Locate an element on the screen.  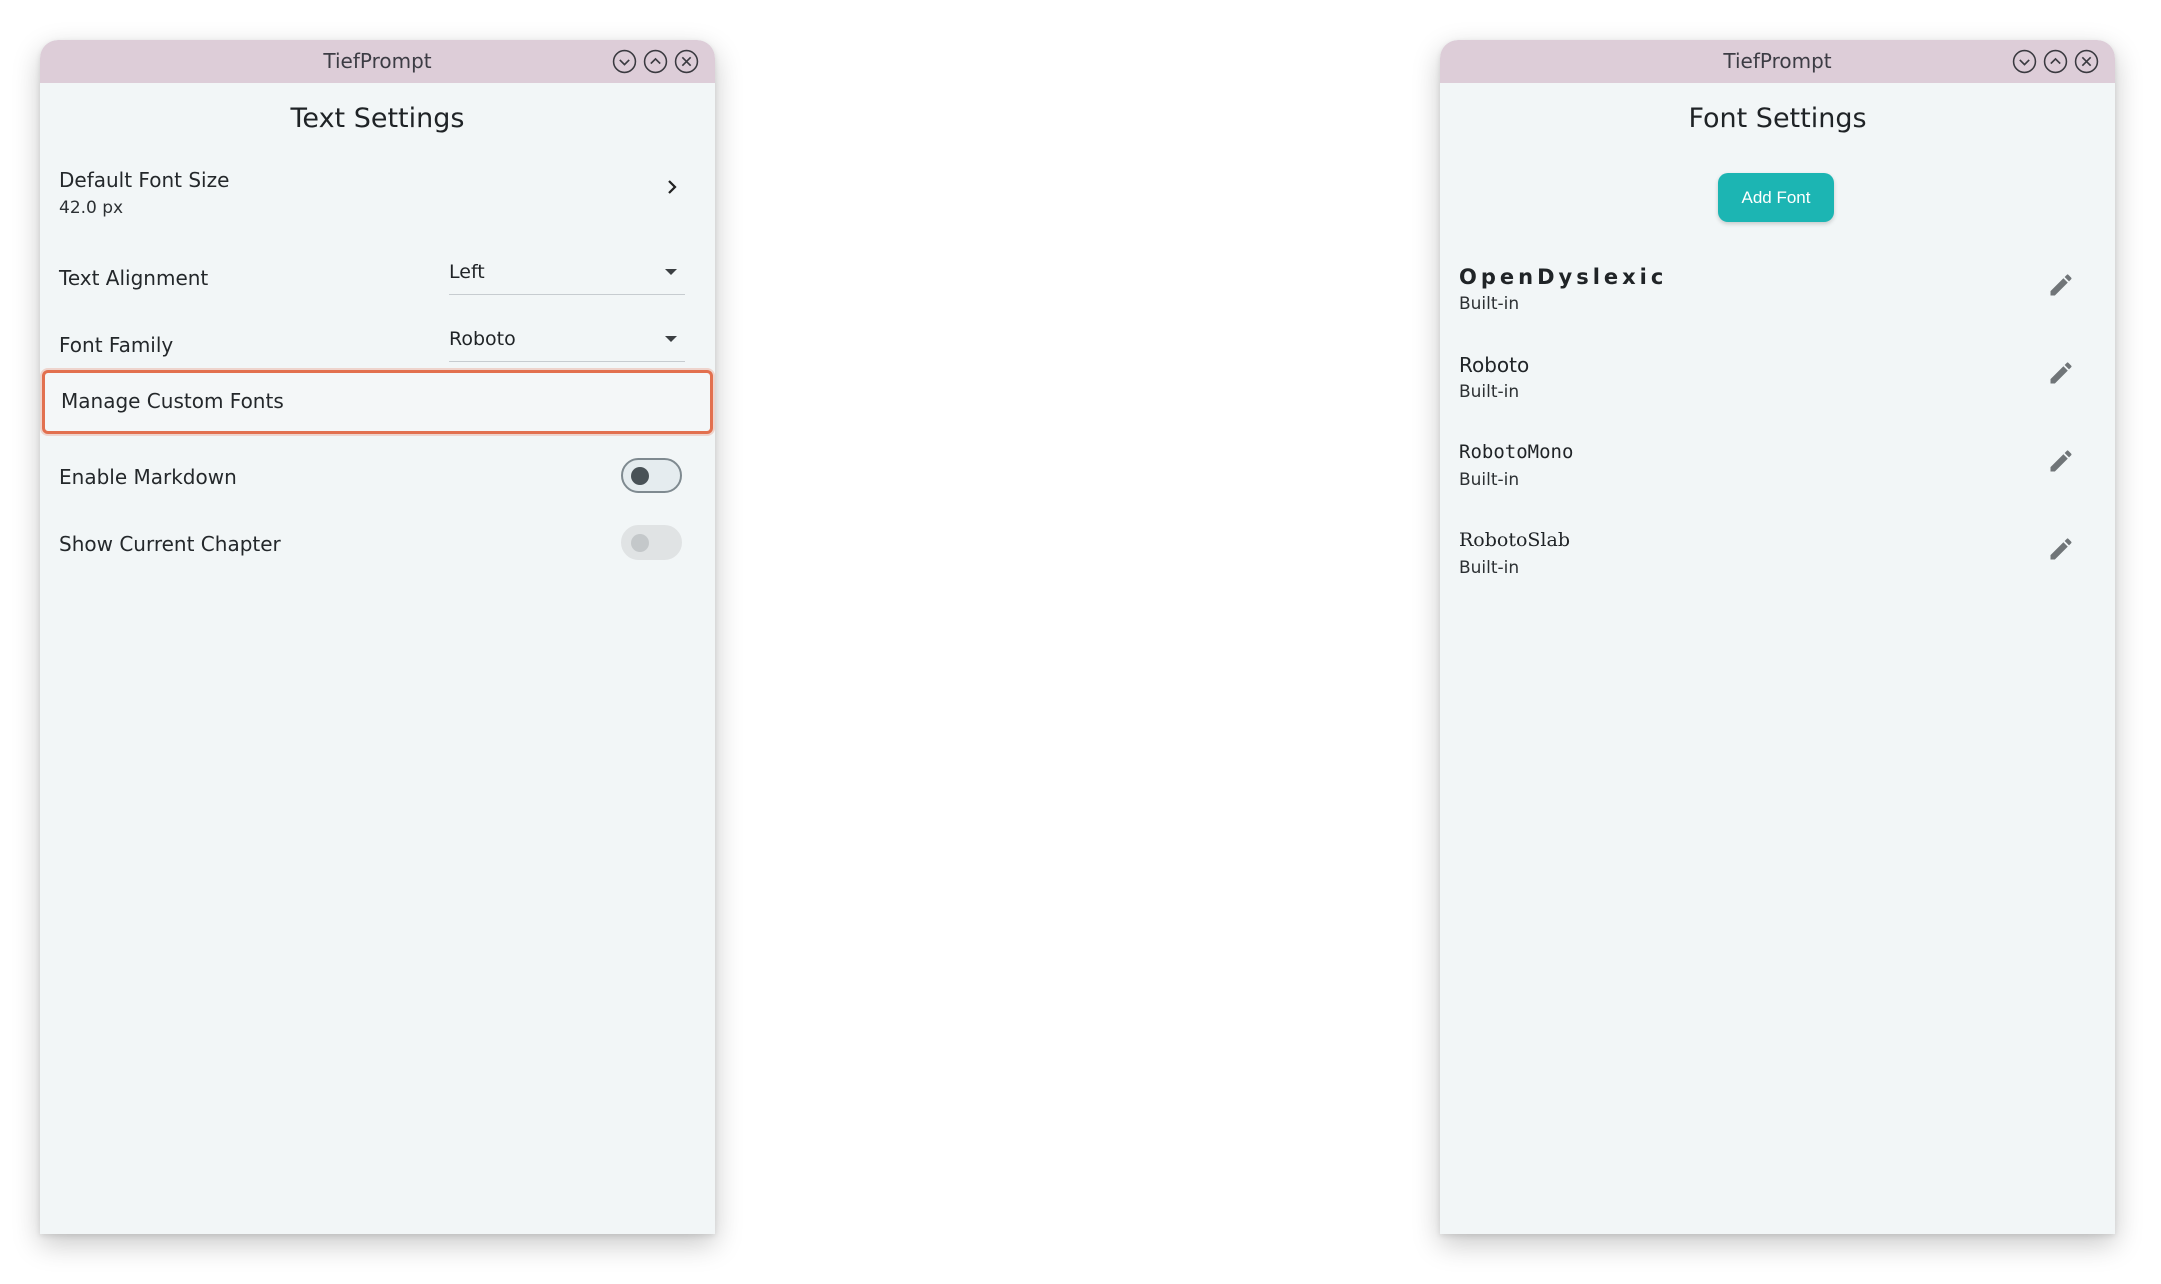
text-alignment-value: Left is located at coordinates (467, 272).